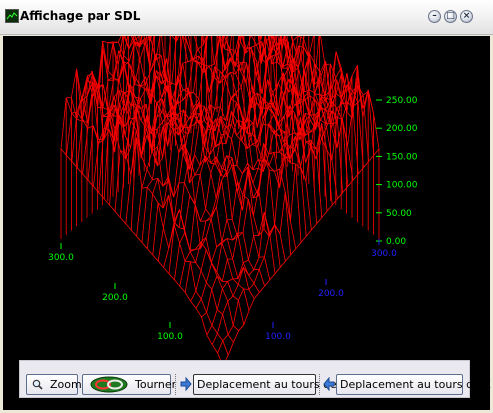 The image size is (493, 413). I want to click on minimize-button: –, so click(434, 16).